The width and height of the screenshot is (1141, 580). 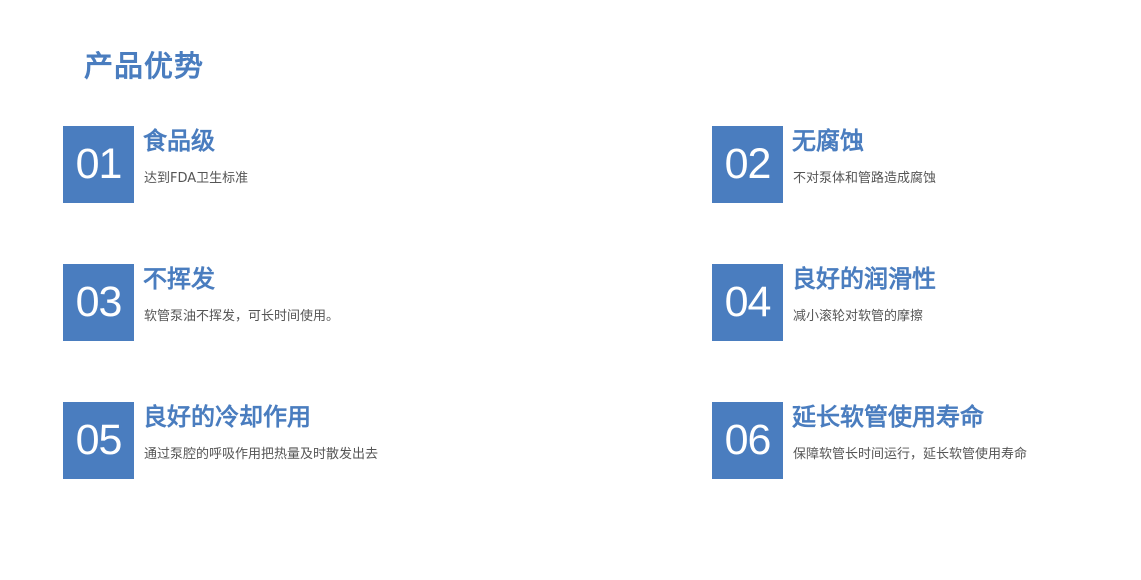 I want to click on feature-description: 不对泵体和管路造成腐蚀, so click(x=865, y=178).